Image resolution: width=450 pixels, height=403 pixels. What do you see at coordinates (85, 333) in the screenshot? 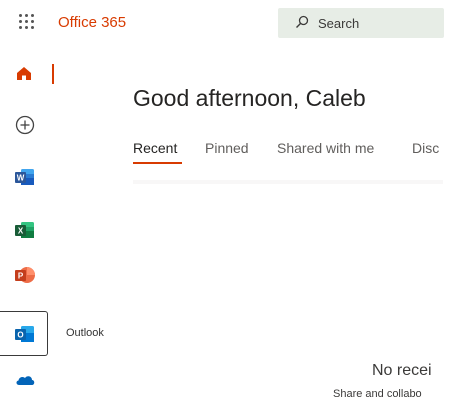
I see `rail-tooltip: Outlook` at bounding box center [85, 333].